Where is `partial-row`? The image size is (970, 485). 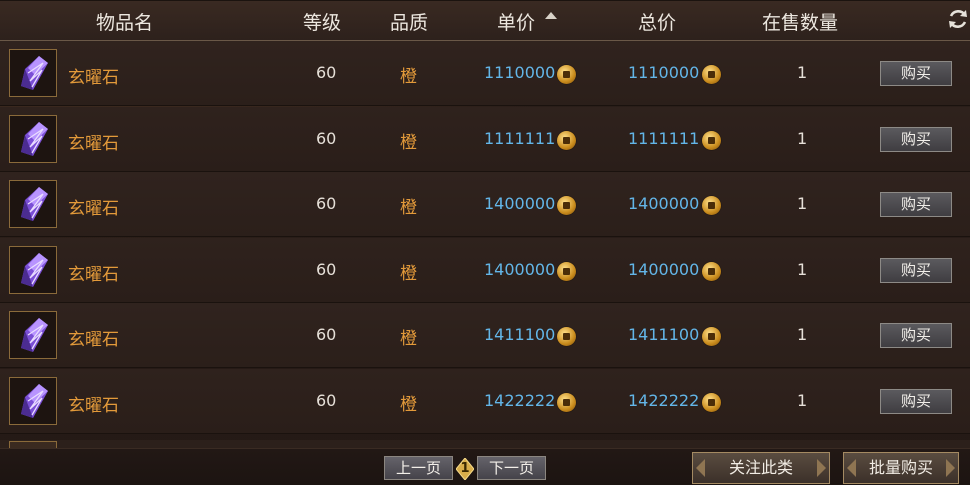 partial-row is located at coordinates (485, 444).